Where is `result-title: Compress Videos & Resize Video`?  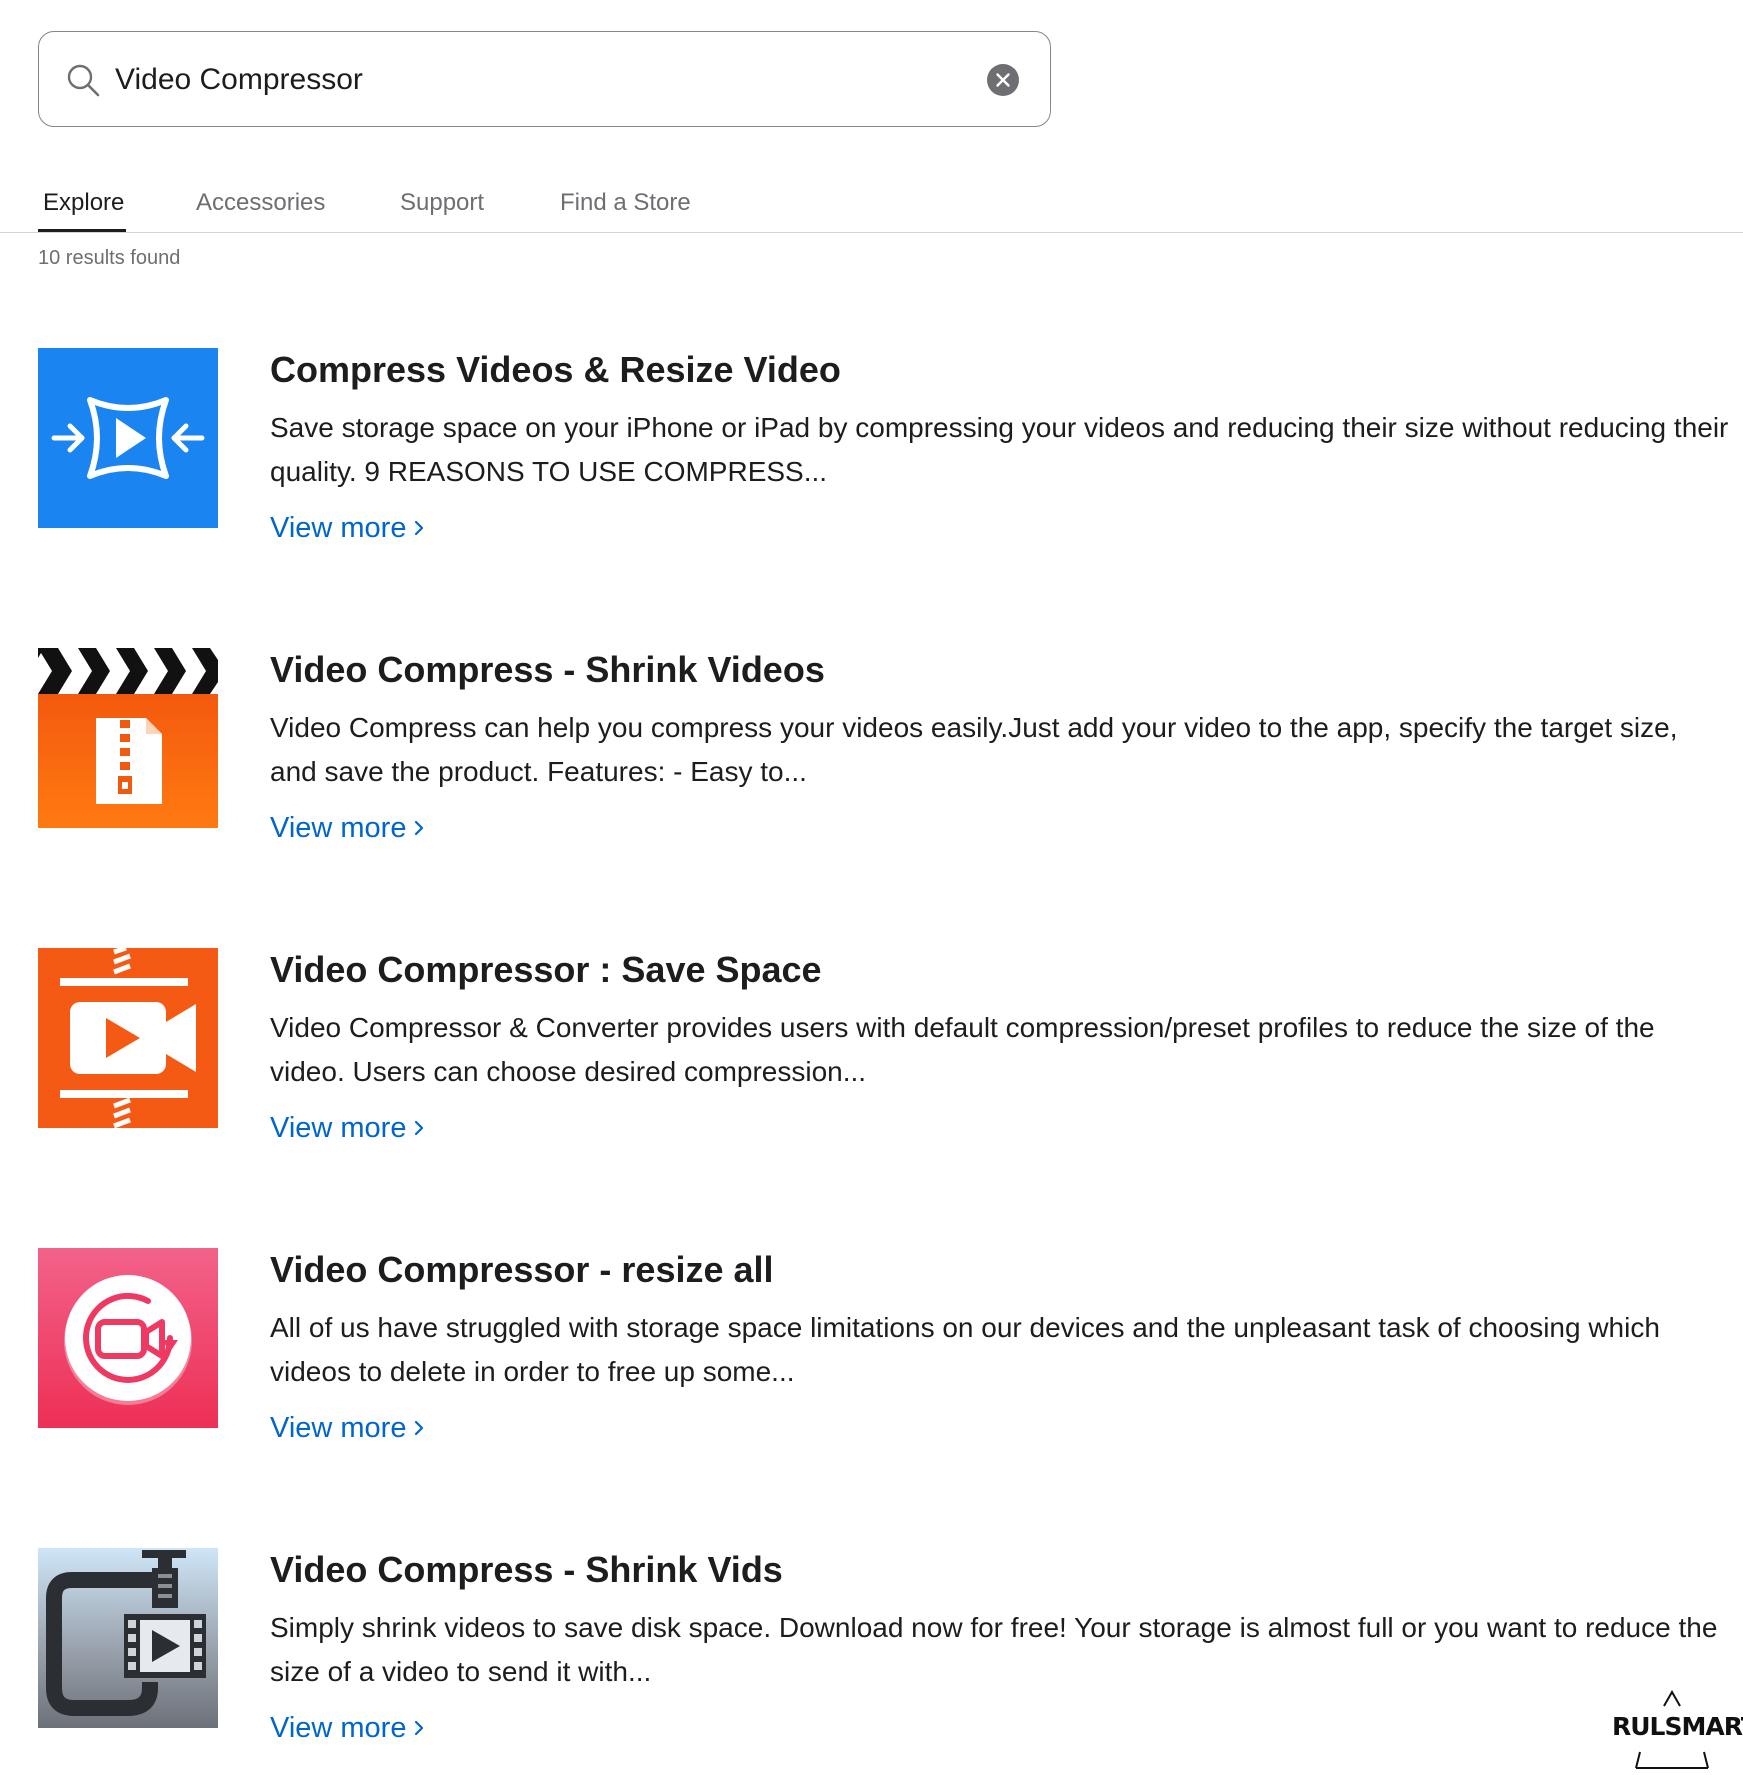 result-title: Compress Videos & Resize Video is located at coordinates (555, 370).